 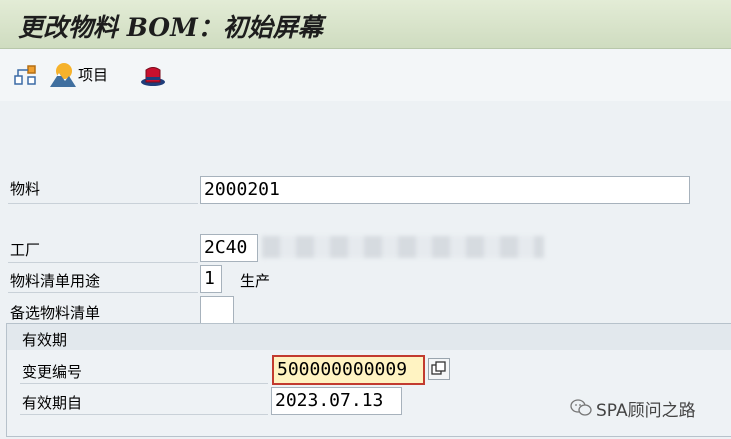 I want to click on page-title: 更改物料 BOM：初始屏幕, so click(x=170, y=27).